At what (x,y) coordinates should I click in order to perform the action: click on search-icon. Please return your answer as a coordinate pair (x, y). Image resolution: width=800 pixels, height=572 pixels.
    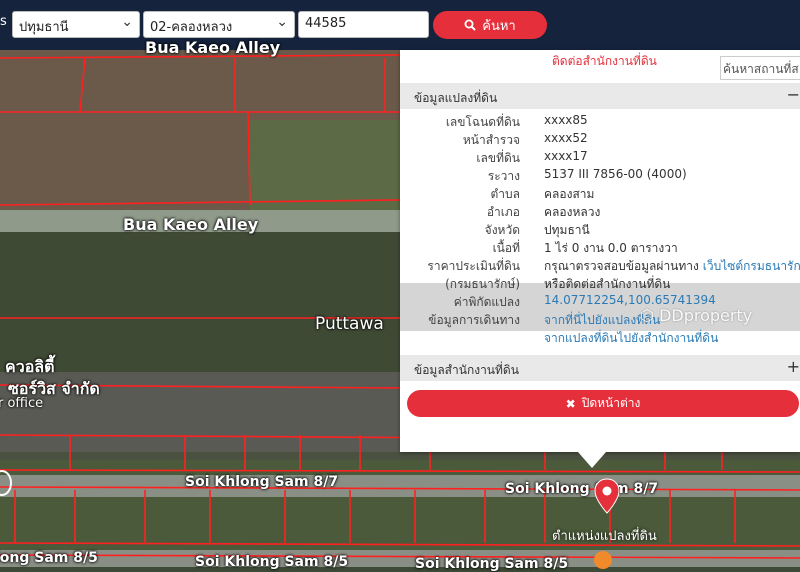
    Looking at the image, I should click on (470, 25).